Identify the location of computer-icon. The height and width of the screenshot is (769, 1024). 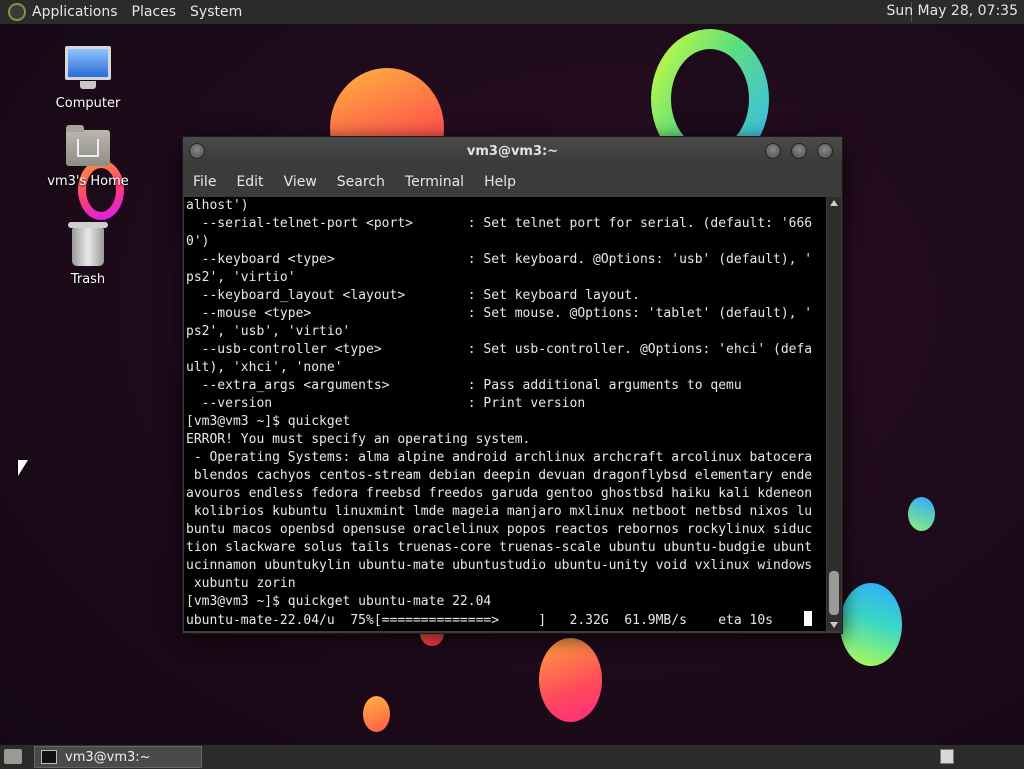
(88, 67).